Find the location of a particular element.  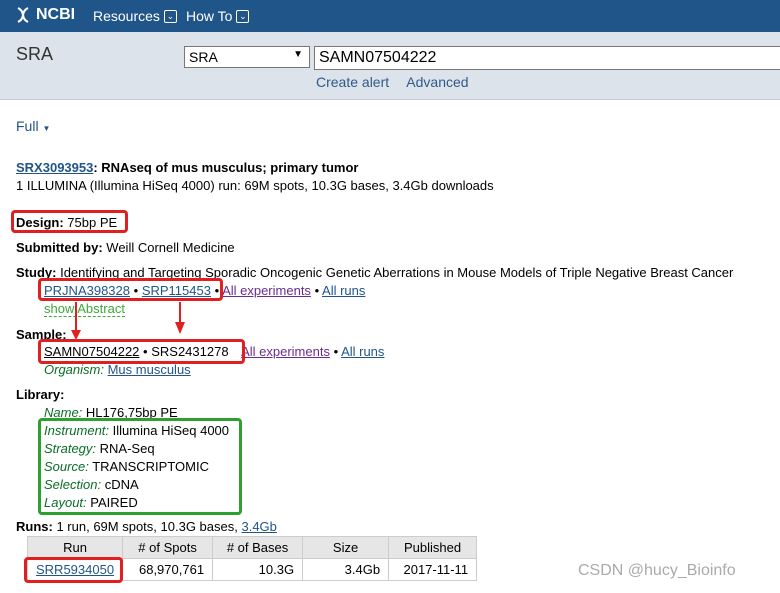

sample-all-runs-link: All runs is located at coordinates (362, 351).